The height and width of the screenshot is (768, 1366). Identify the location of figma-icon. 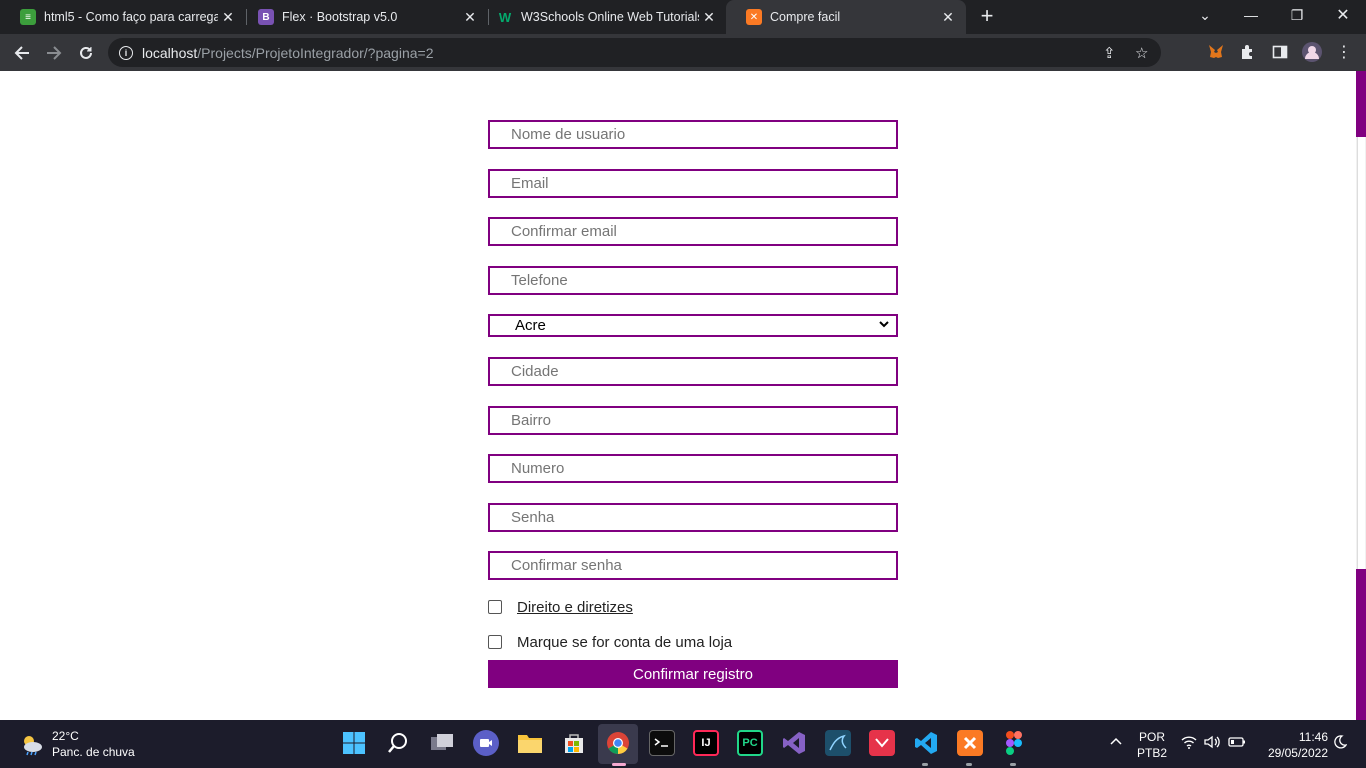
(1014, 743).